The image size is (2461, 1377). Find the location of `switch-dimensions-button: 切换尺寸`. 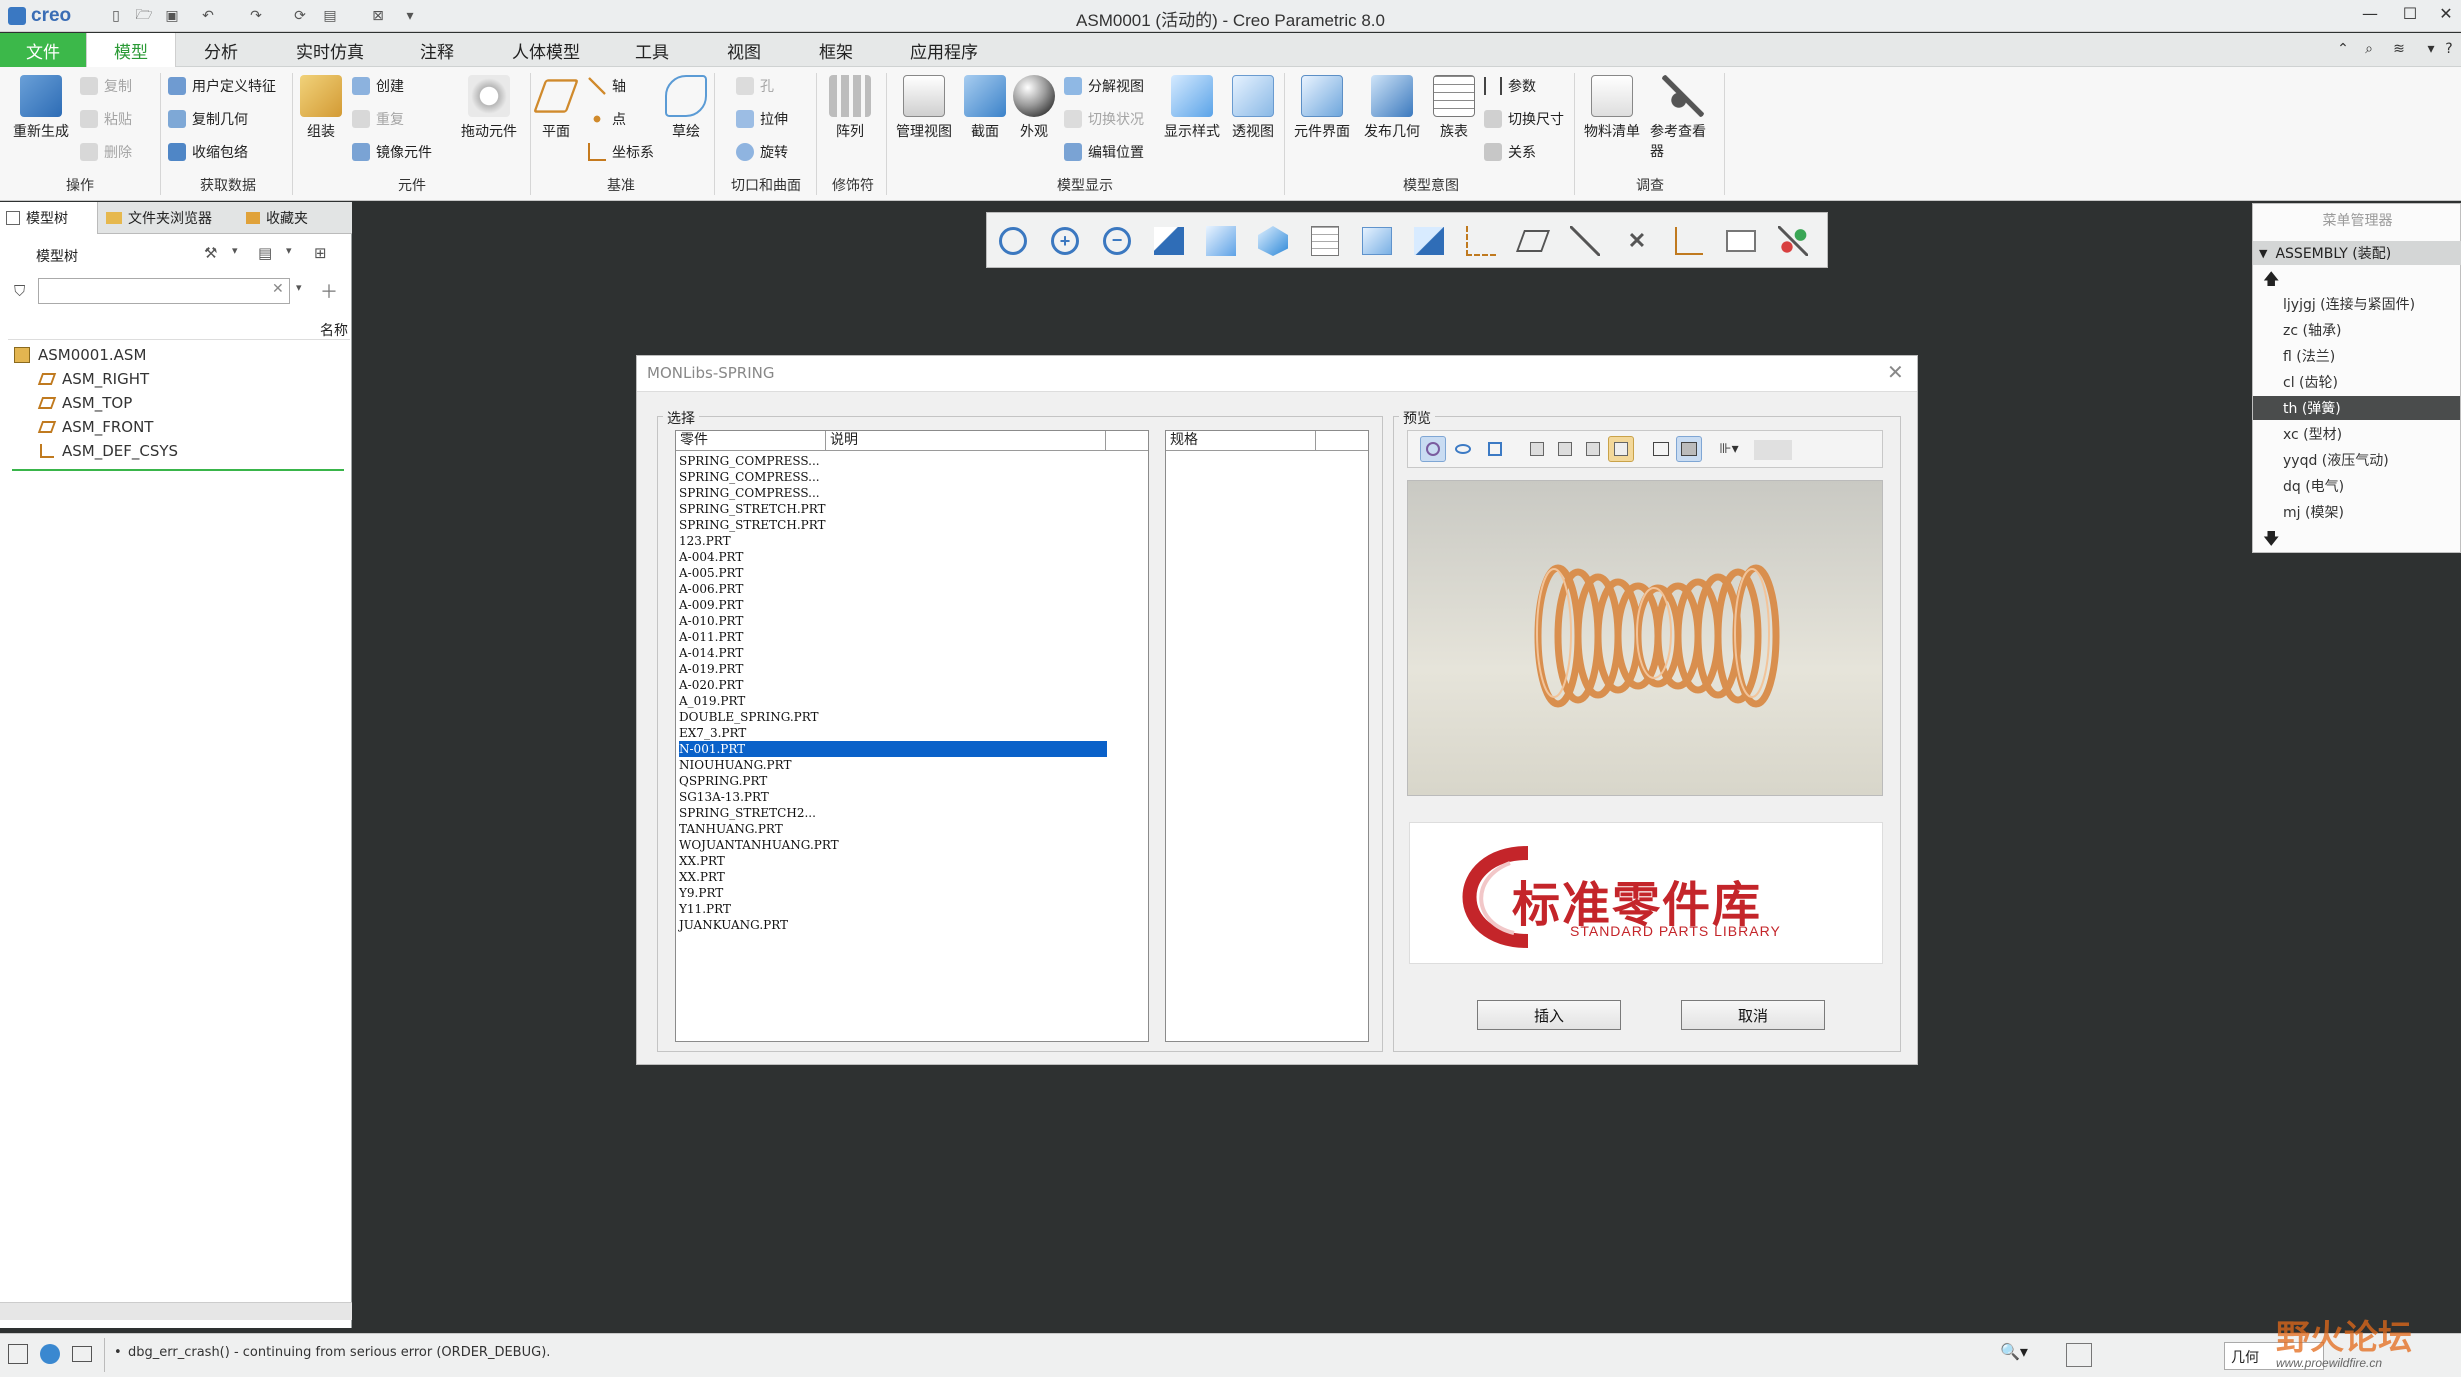

switch-dimensions-button: 切换尺寸 is located at coordinates (1524, 119).